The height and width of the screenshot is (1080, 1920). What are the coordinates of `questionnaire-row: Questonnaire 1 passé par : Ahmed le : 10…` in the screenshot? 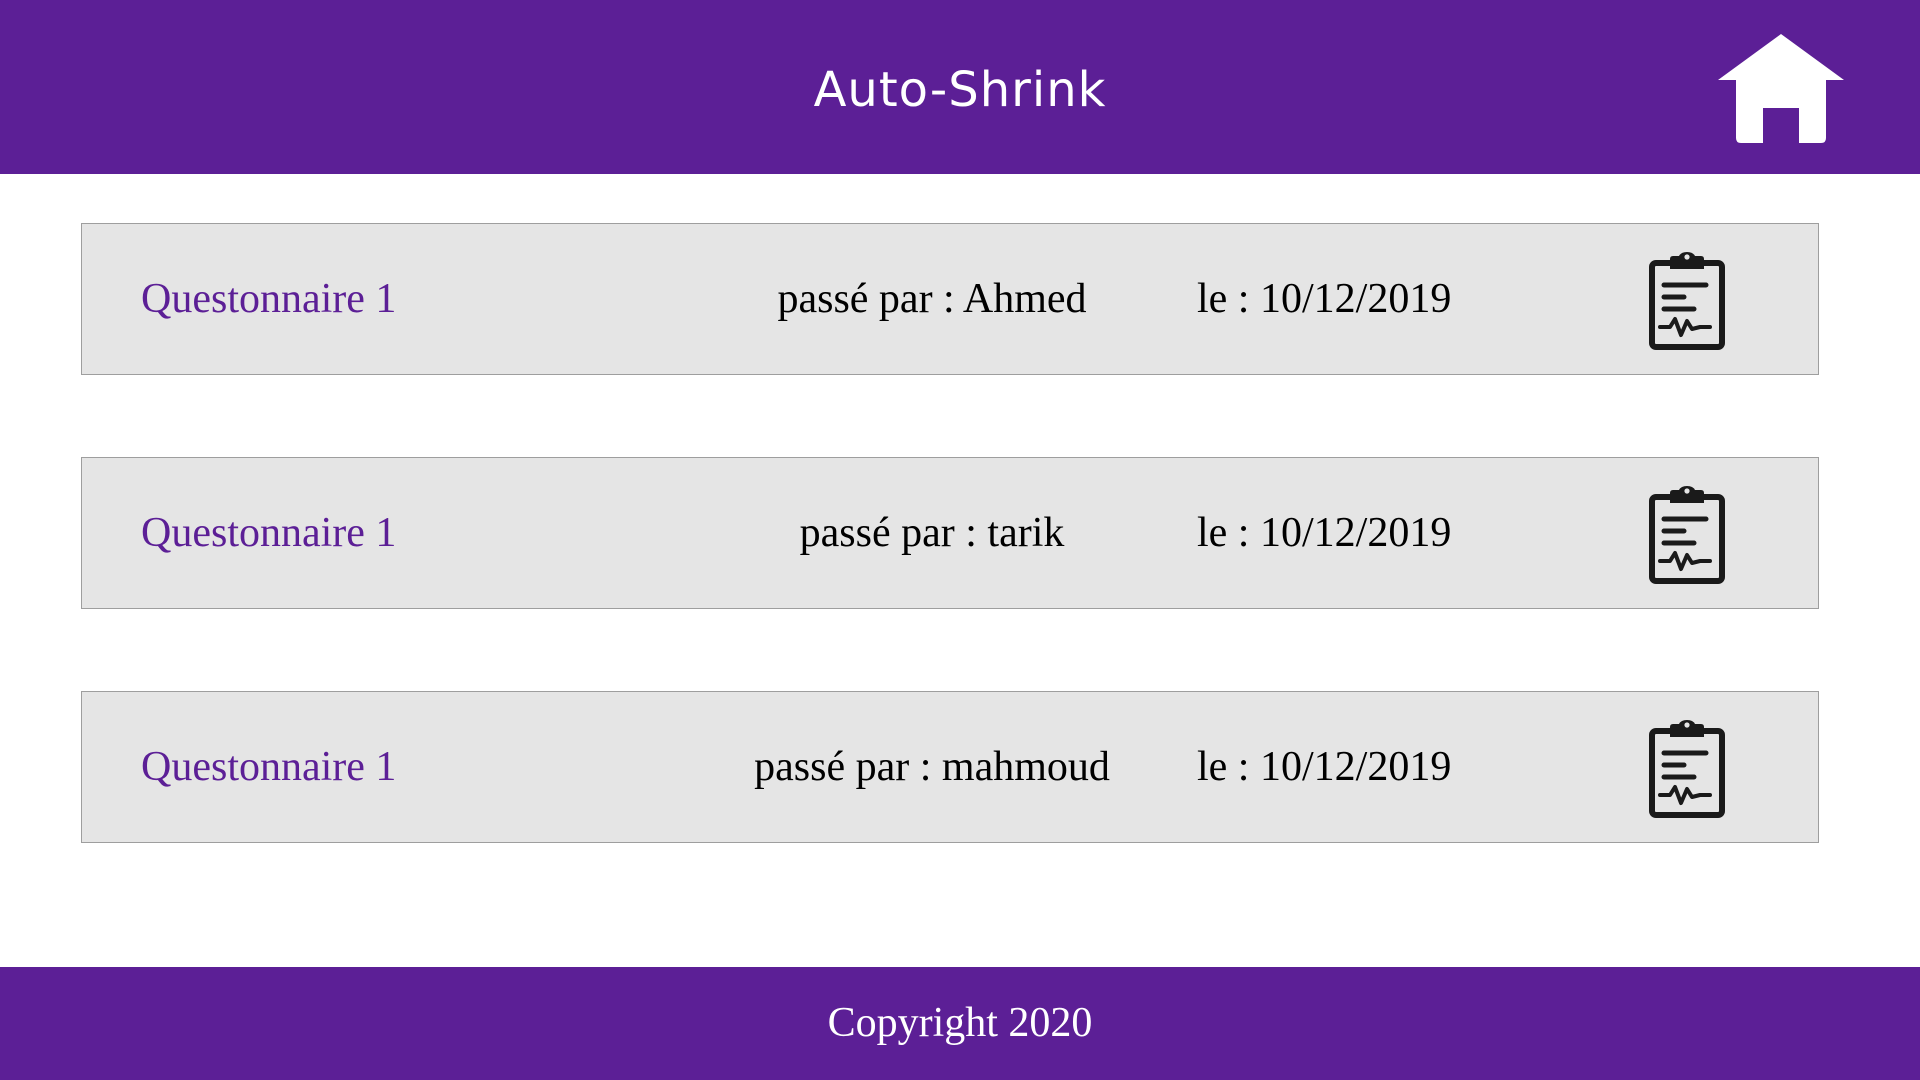 It's located at (950, 299).